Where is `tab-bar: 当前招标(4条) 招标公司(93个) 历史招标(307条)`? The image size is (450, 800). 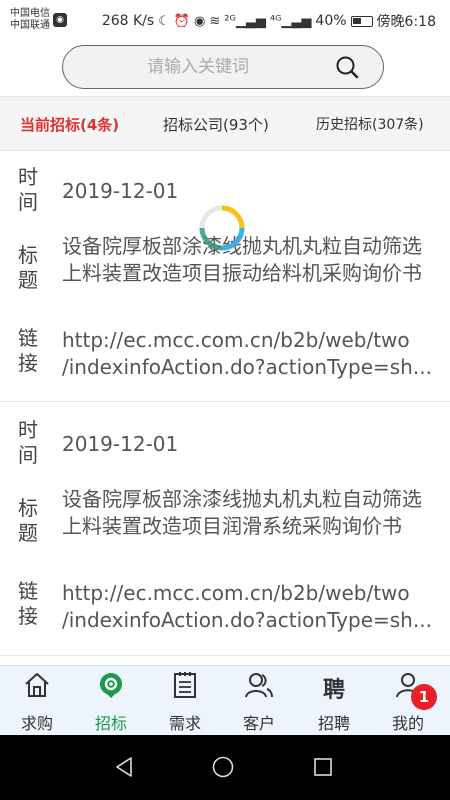
tab-bar: 当前招标(4条) 招标公司(93个) 历史招标(307条) is located at coordinates (225, 123).